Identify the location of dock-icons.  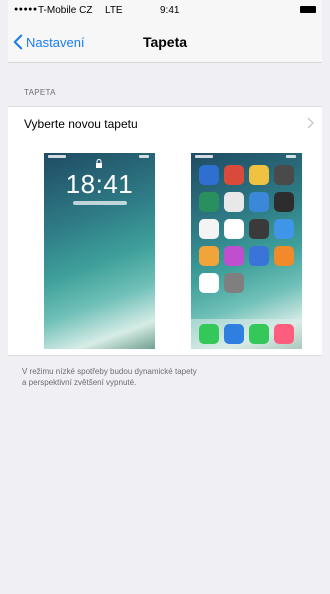
(246, 334).